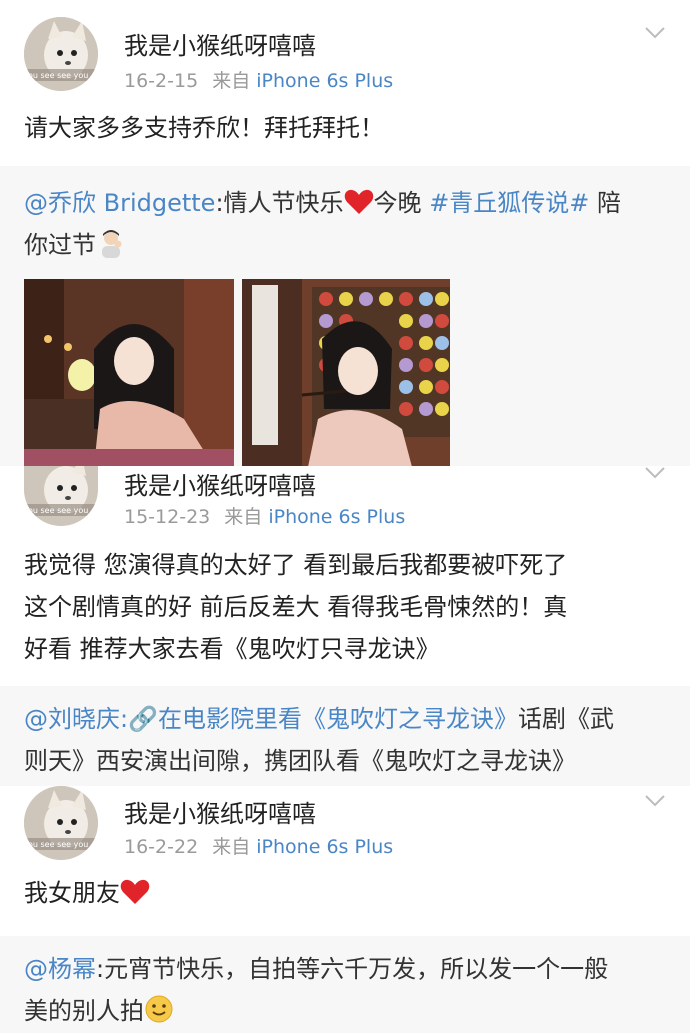 The width and height of the screenshot is (690, 1033). Describe the element at coordinates (119, 203) in the screenshot. I see `mention-link: @乔欣 Bridgette` at that location.